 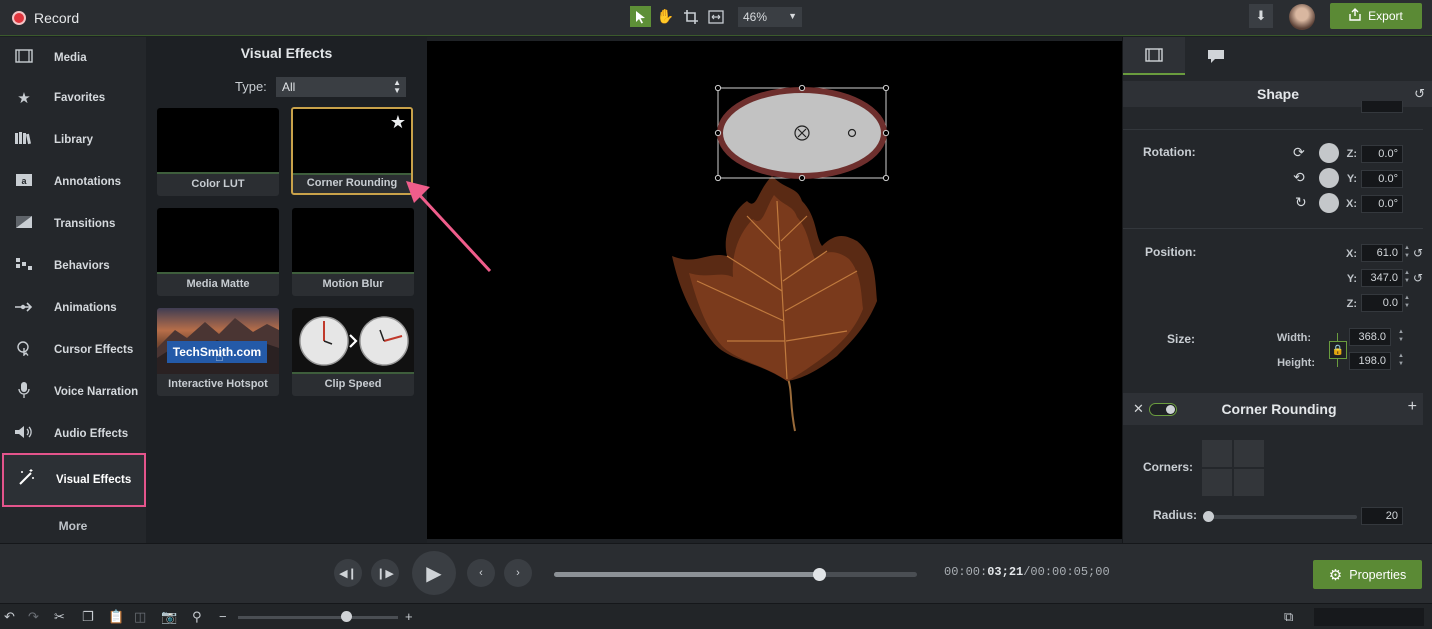 I want to click on gear-icon: ⚙, so click(x=1335, y=575).